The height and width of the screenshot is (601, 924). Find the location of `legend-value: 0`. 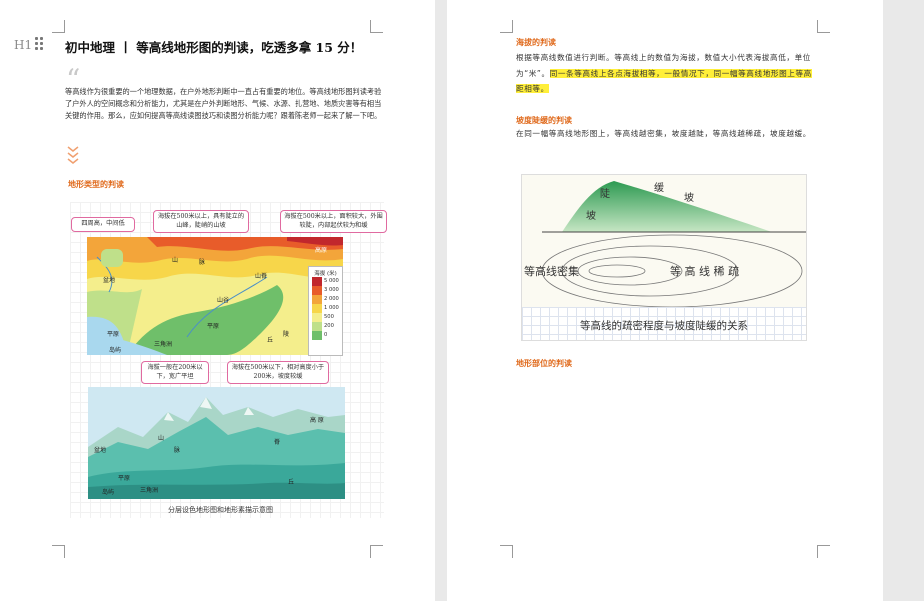

legend-value: 0 is located at coordinates (326, 335).